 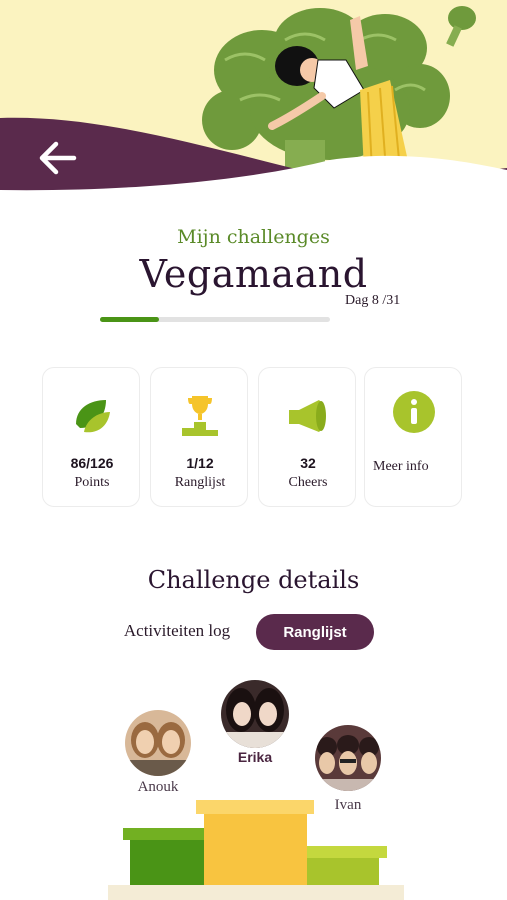 What do you see at coordinates (413, 437) in the screenshot?
I see `stat-card-info: Meer info` at bounding box center [413, 437].